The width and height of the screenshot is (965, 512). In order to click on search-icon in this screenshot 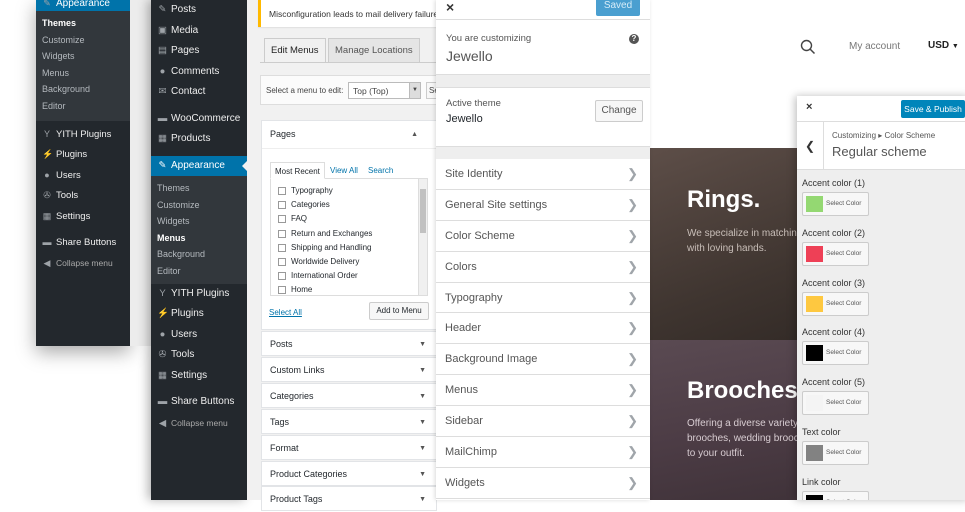, I will do `click(808, 47)`.